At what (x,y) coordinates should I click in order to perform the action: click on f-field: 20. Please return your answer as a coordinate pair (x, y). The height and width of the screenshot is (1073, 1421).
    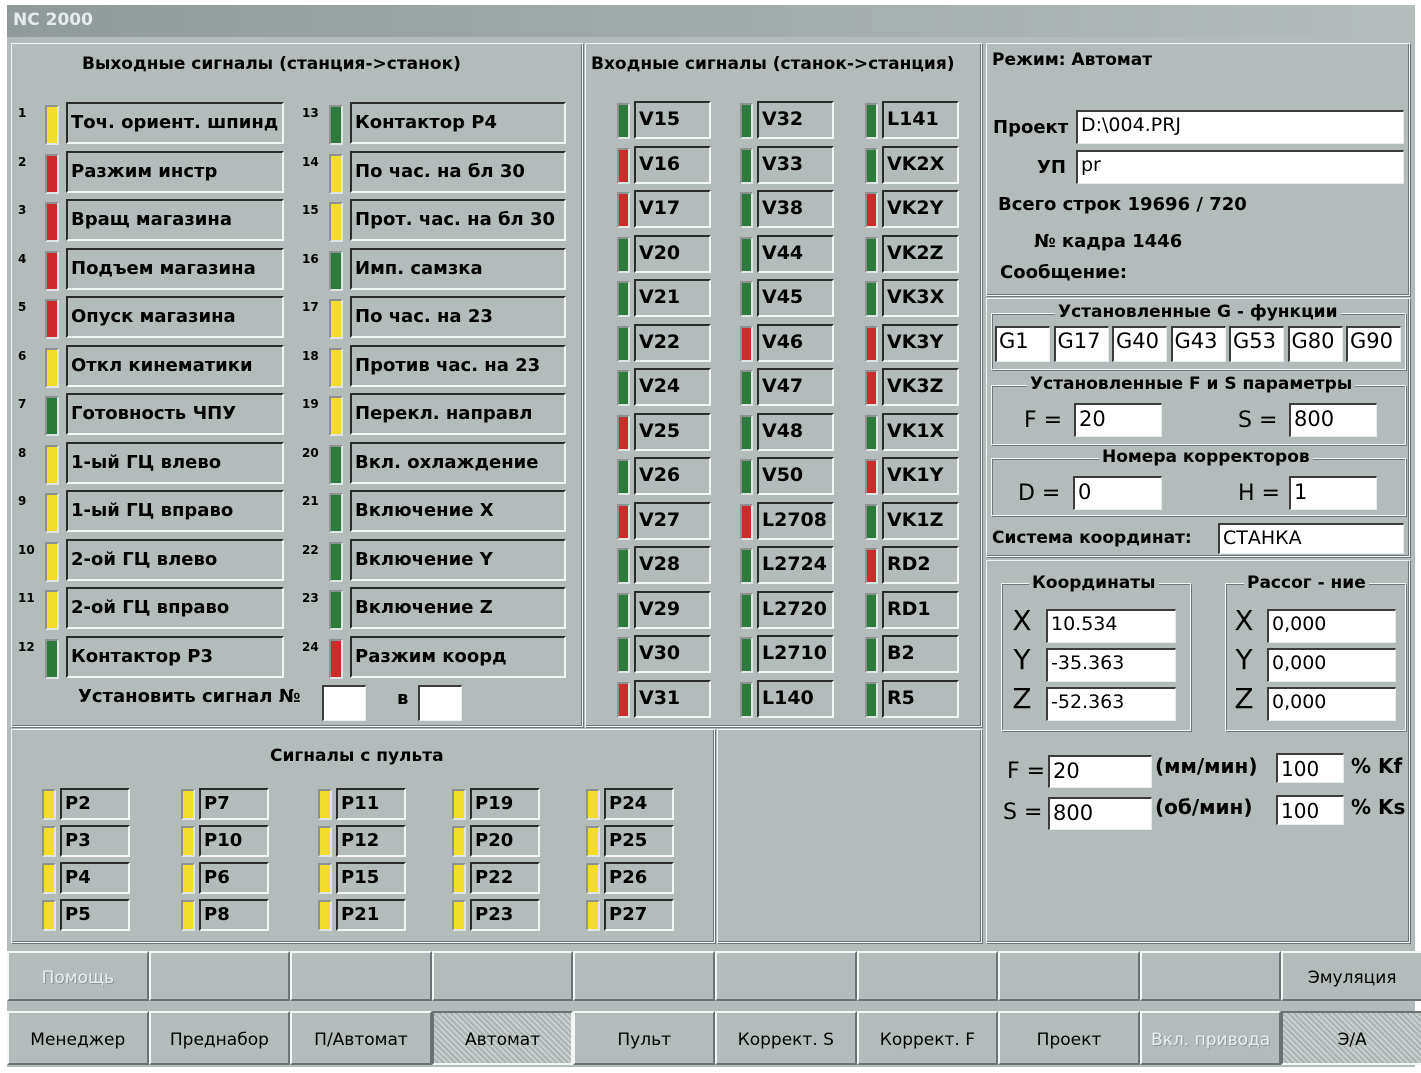
    Looking at the image, I should click on (1118, 420).